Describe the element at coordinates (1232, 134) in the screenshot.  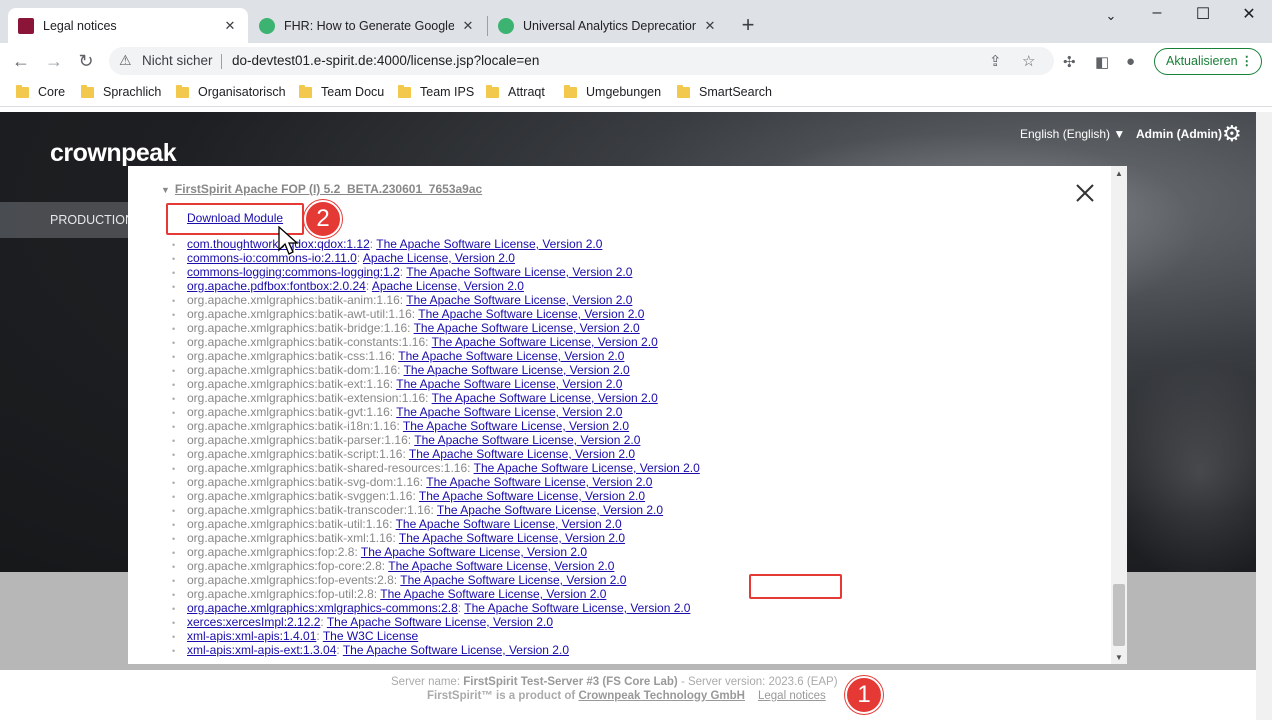
I see `gear-icon: ⚙` at that location.